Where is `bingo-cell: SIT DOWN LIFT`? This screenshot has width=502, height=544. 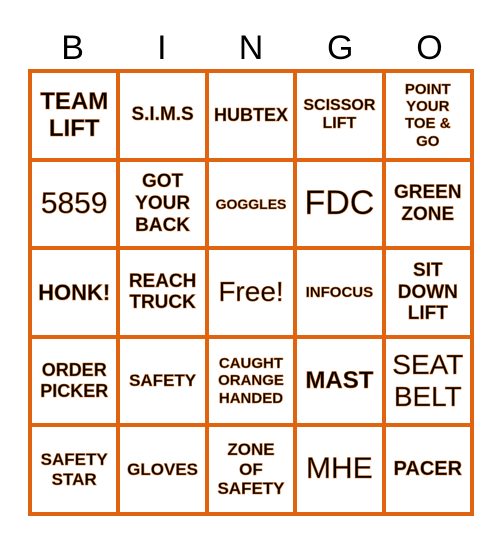
bingo-cell: SIT DOWN LIFT is located at coordinates (427, 292).